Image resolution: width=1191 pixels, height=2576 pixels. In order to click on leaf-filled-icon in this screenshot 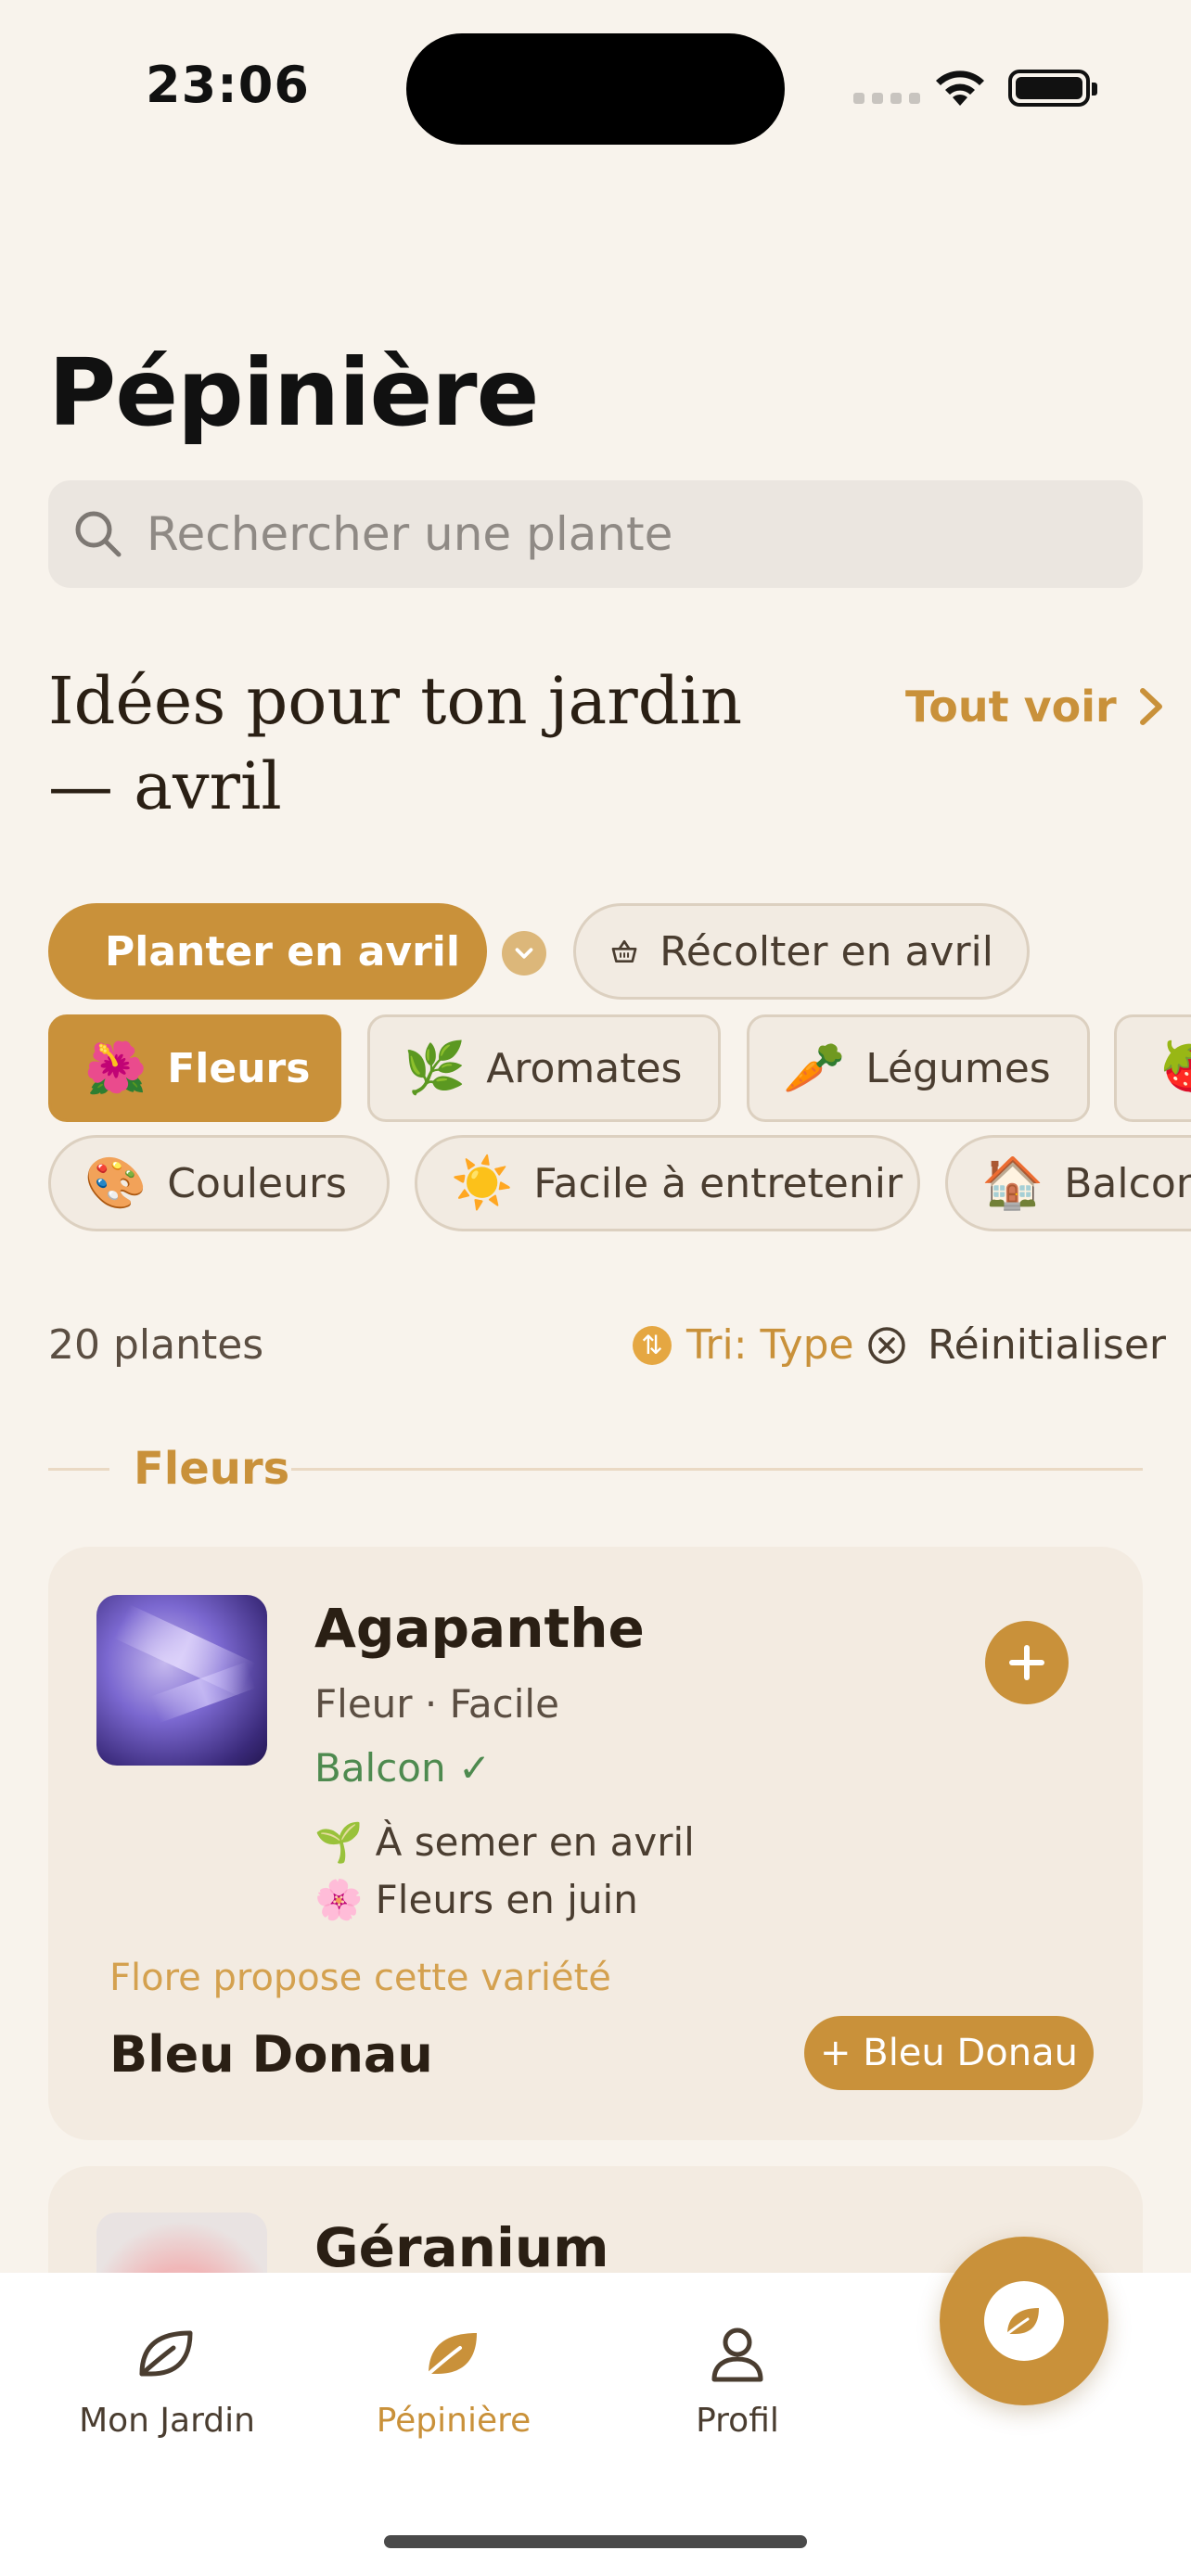, I will do `click(452, 2354)`.